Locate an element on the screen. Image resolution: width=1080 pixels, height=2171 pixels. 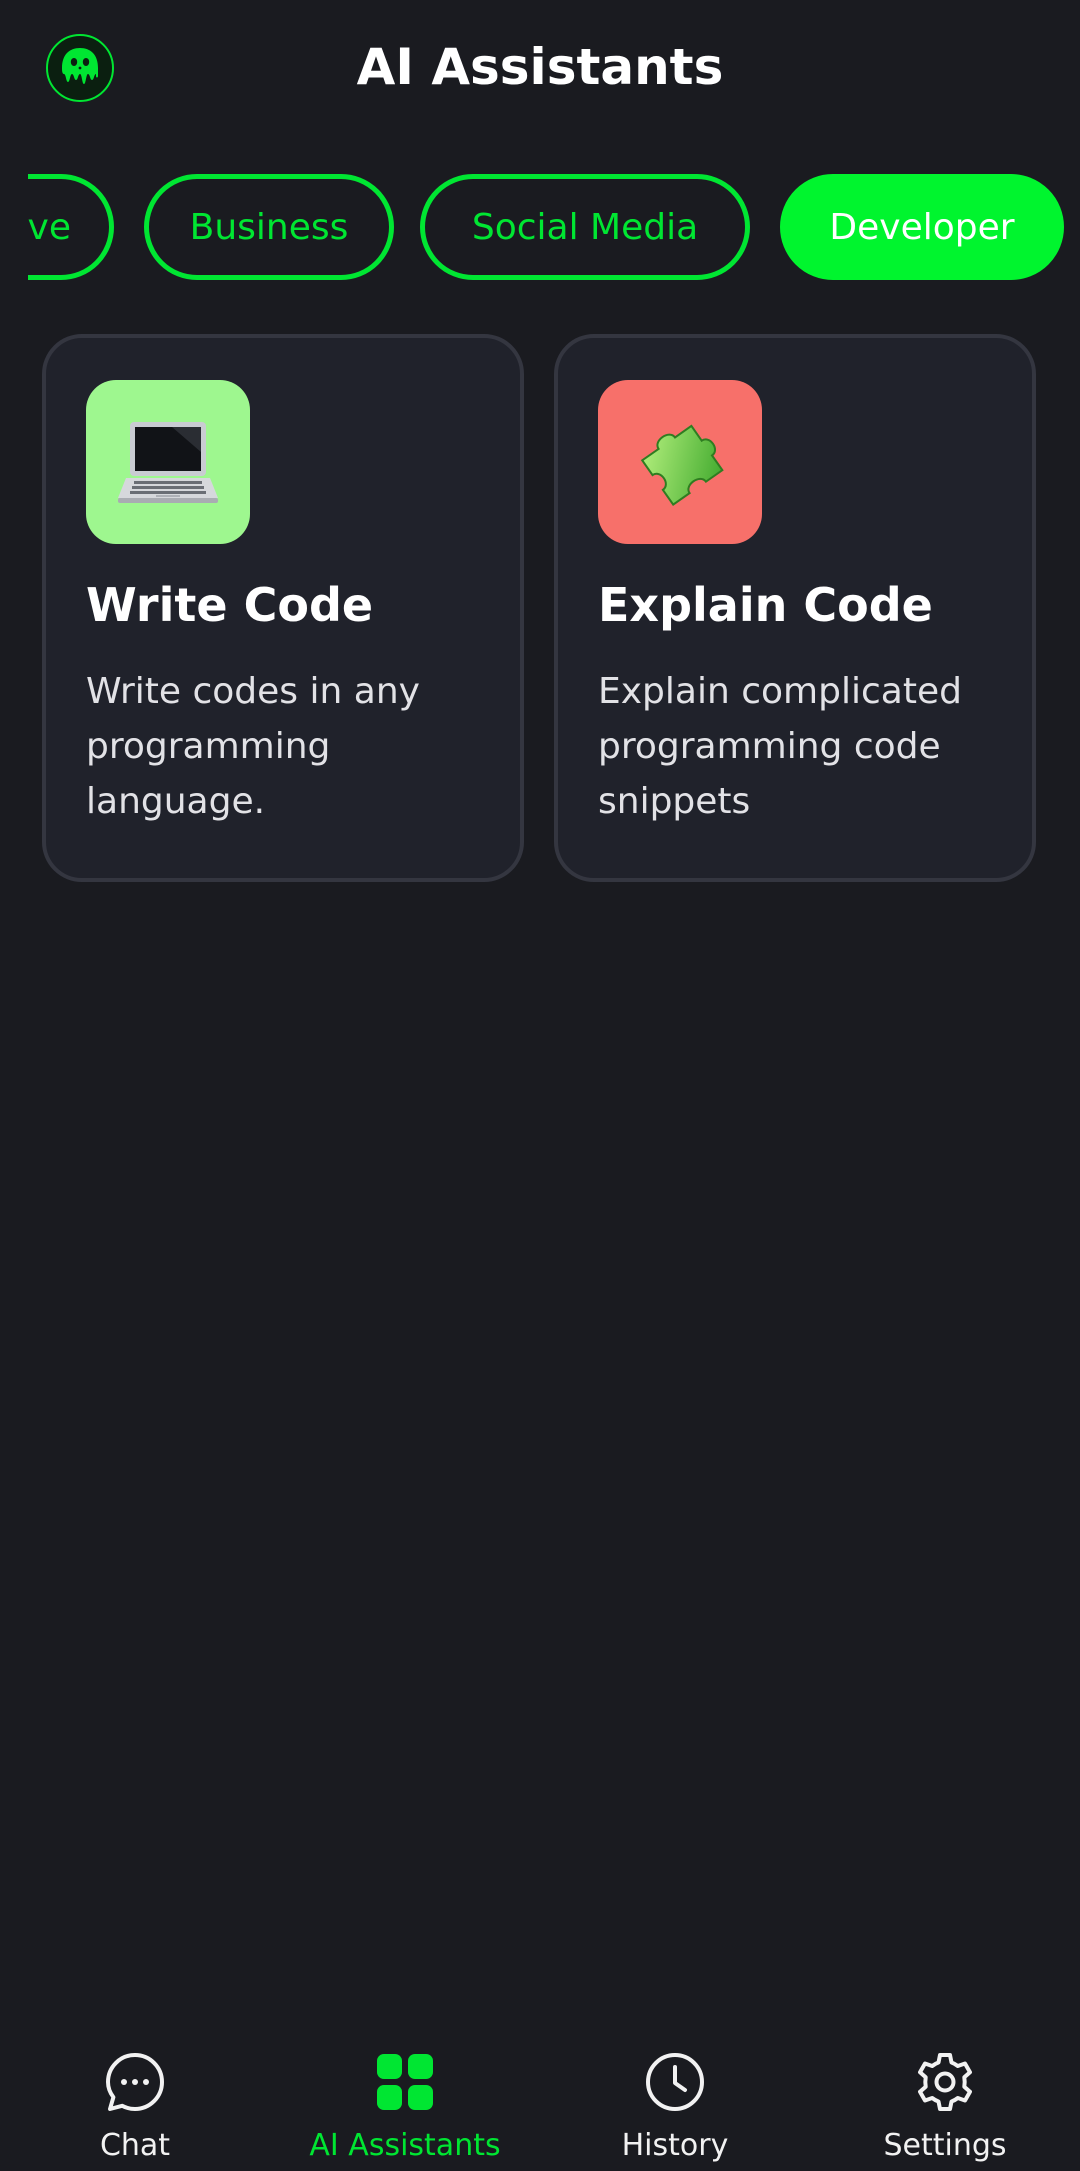
tab-label: Developer is located at coordinates (922, 227).